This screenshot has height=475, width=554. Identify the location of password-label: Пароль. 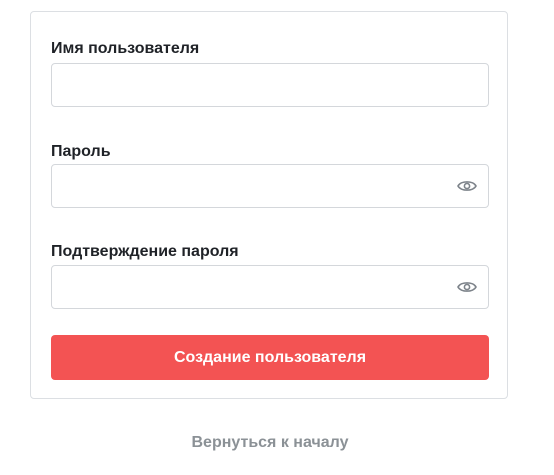
(81, 151).